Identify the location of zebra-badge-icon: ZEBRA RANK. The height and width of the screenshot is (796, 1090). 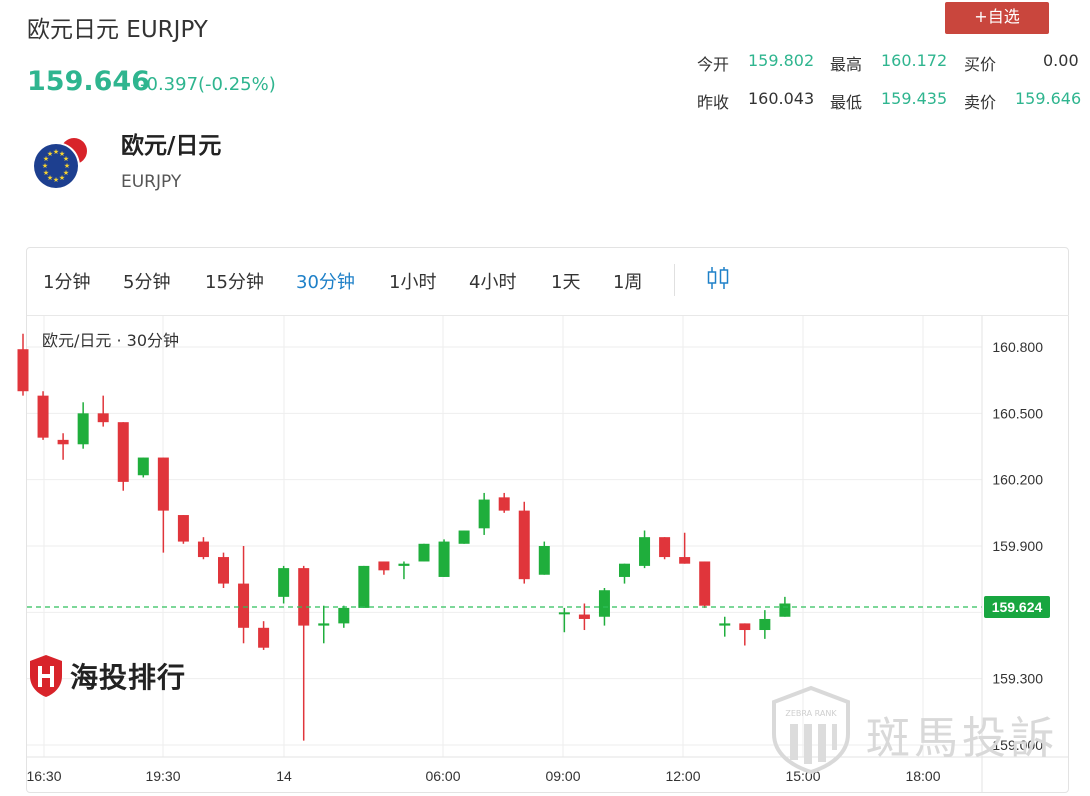
(811, 729).